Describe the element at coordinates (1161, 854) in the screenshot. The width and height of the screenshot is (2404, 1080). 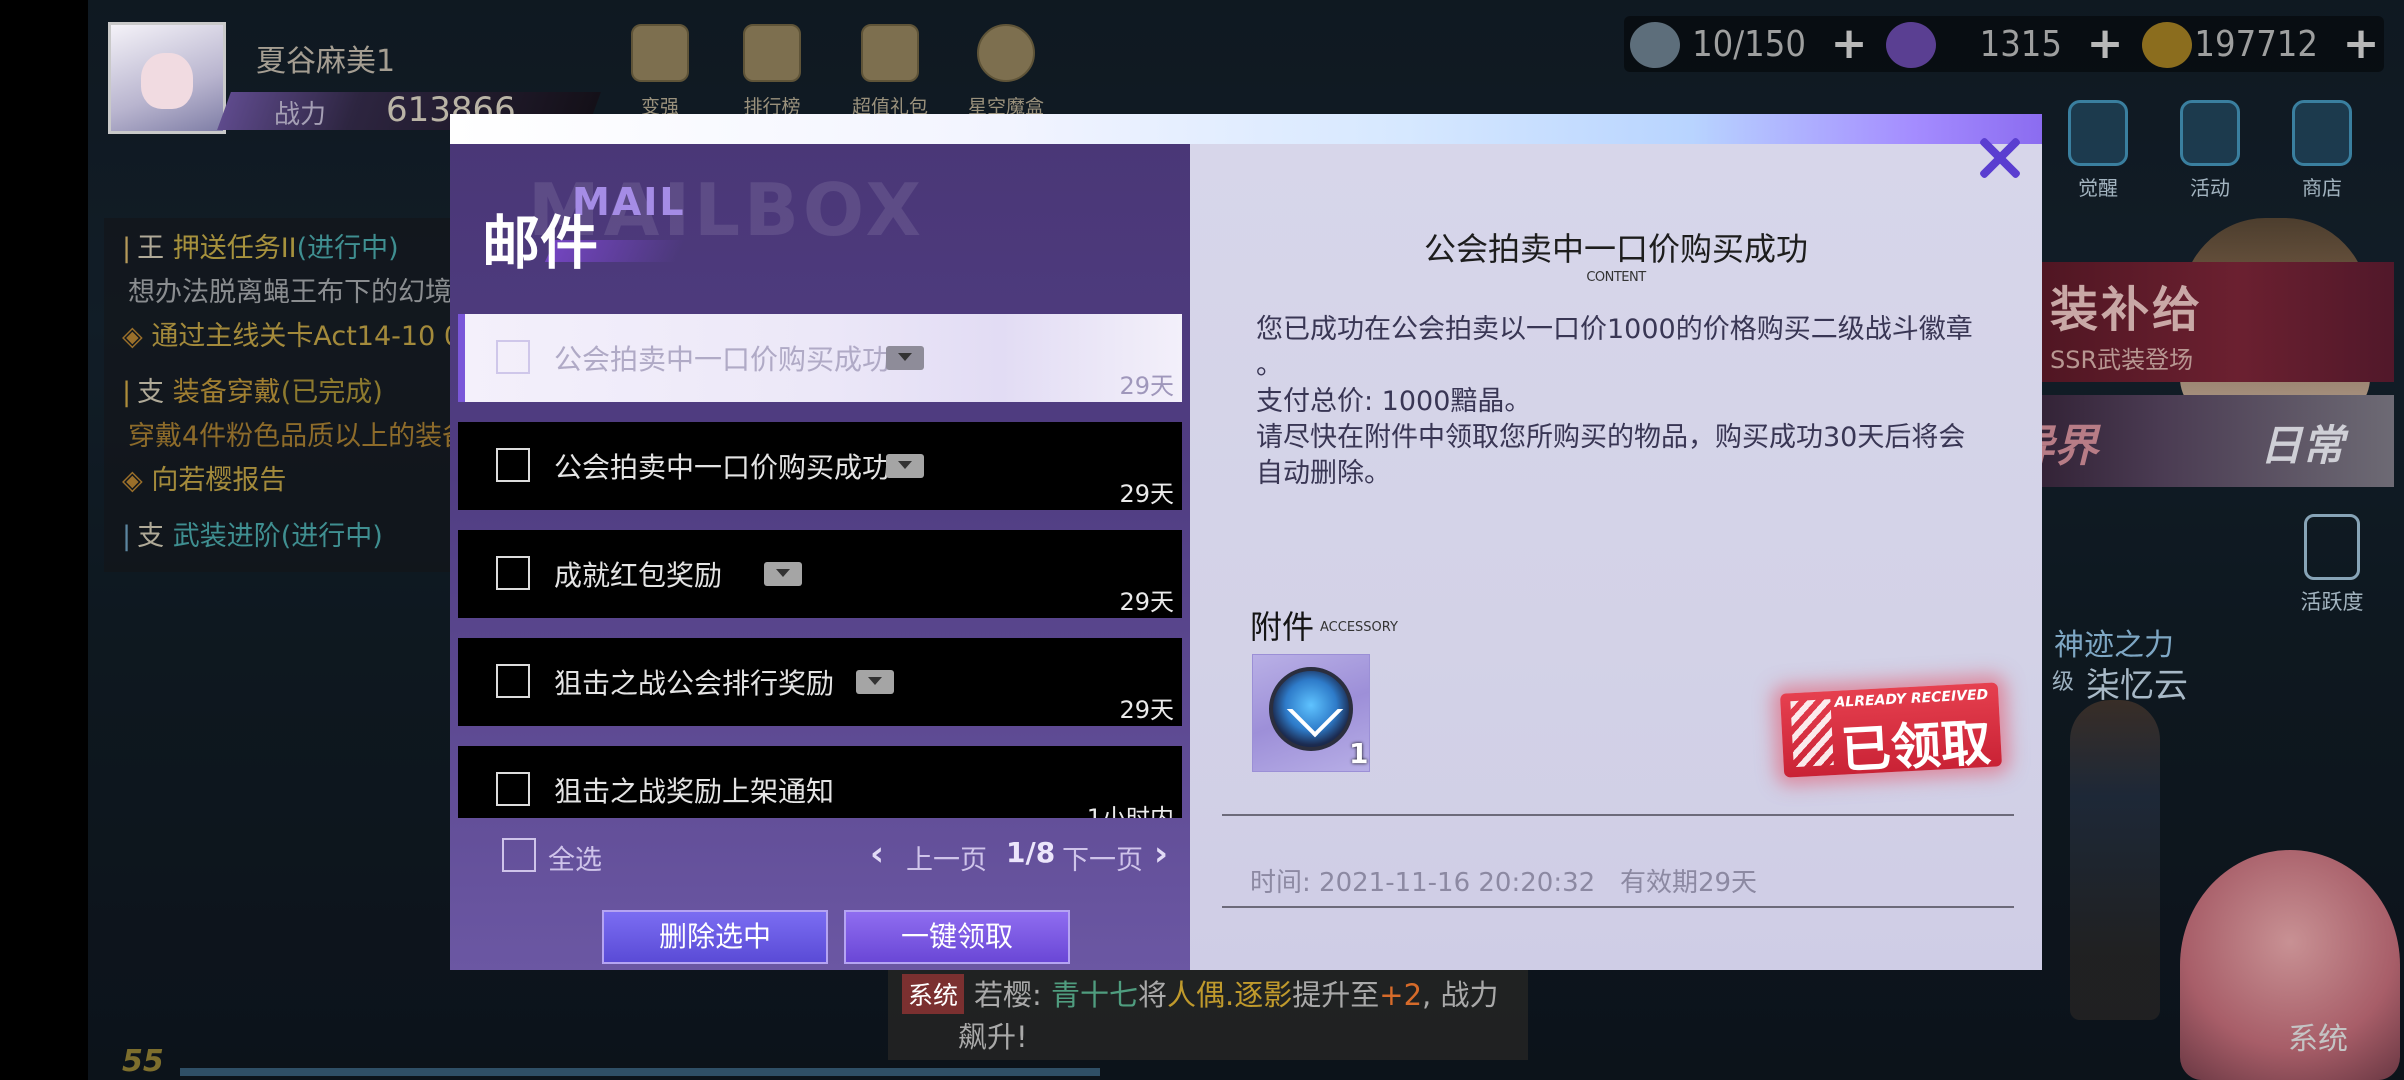
I see `chevron-right-icon: ›` at that location.